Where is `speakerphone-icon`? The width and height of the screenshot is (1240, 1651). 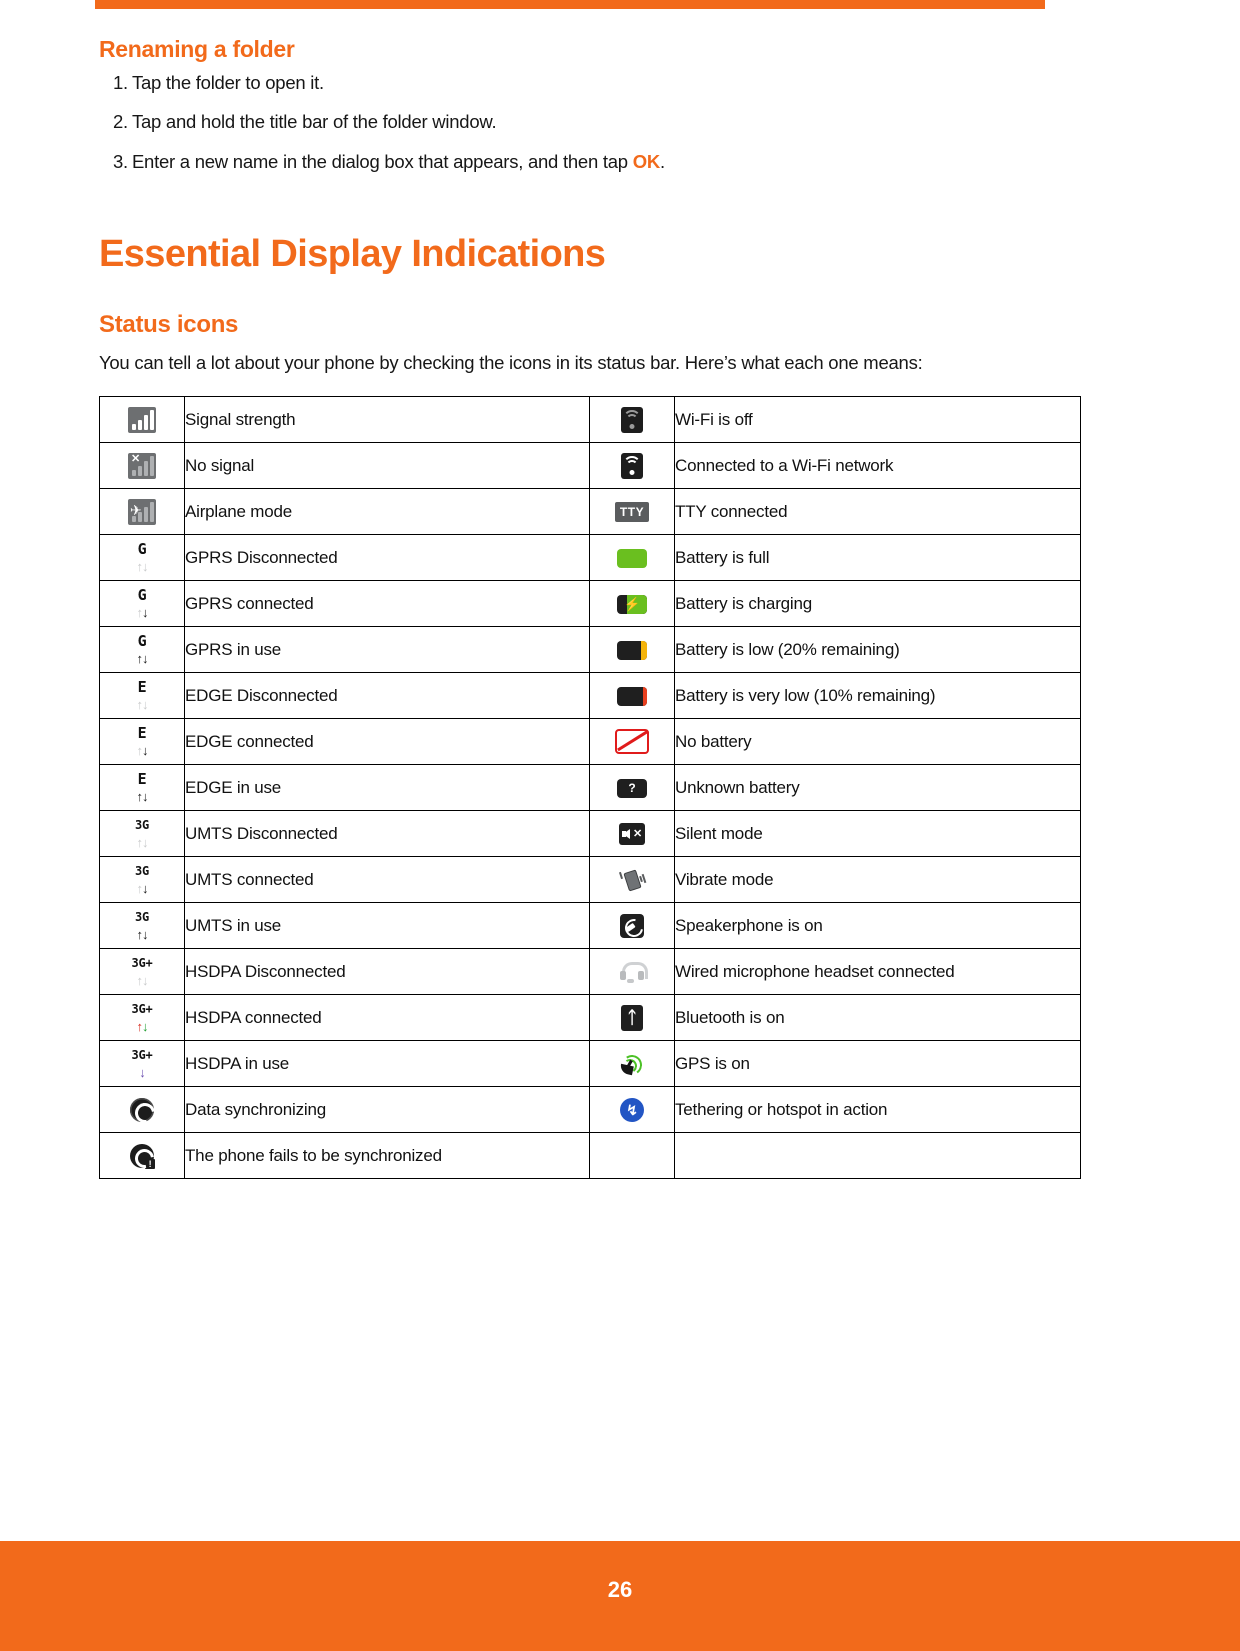
speakerphone-icon is located at coordinates (632, 926).